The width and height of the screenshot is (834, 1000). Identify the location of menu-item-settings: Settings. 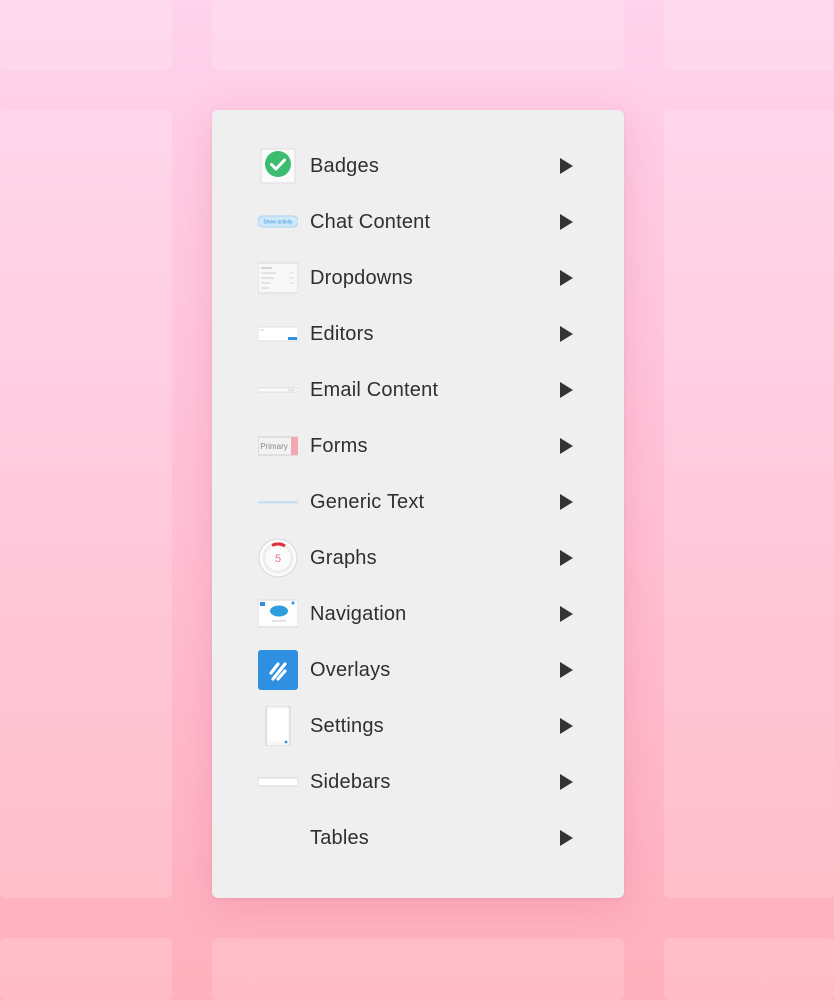
(418, 726).